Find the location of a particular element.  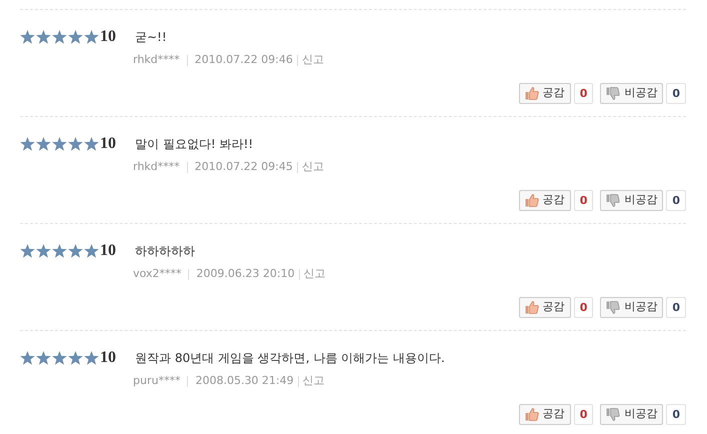

review-date: 2008.05.30 21:49 is located at coordinates (244, 381).